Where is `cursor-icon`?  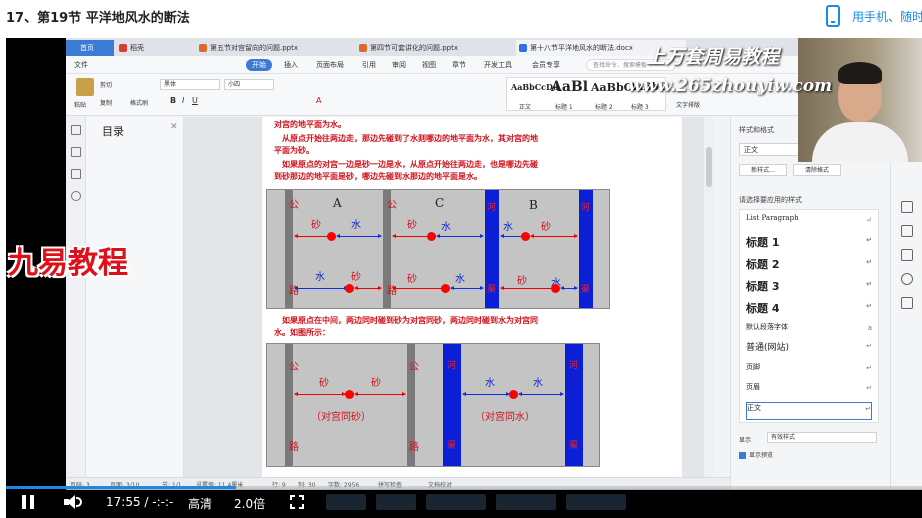 cursor-icon is located at coordinates (907, 231).